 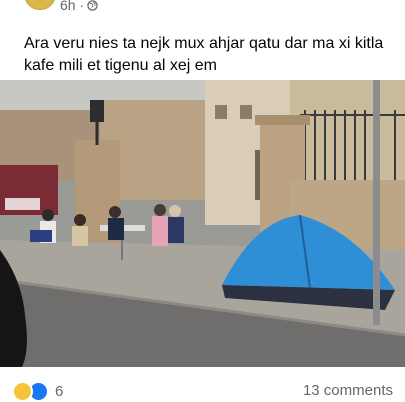 What do you see at coordinates (37, 391) in the screenshot?
I see `reactions-summary: 6` at bounding box center [37, 391].